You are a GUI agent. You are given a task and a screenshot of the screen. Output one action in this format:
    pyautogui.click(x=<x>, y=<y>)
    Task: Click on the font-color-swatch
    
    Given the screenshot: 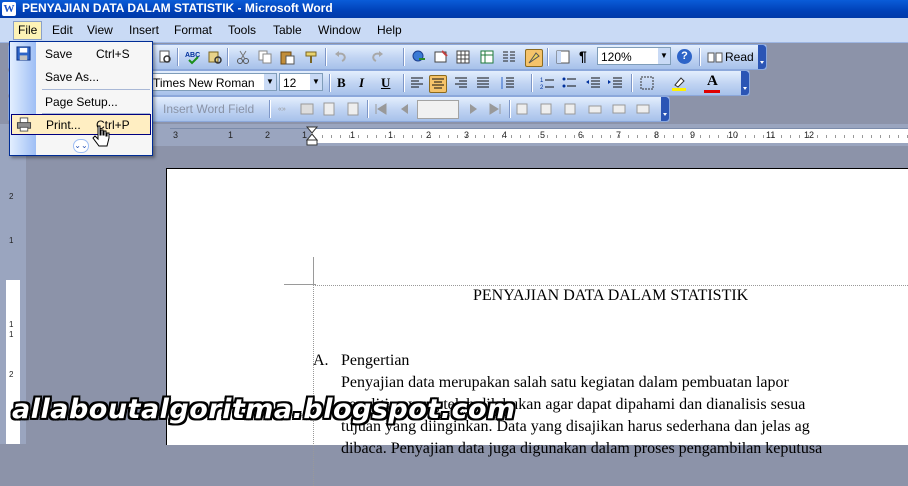 What is the action you would take?
    pyautogui.click(x=712, y=91)
    